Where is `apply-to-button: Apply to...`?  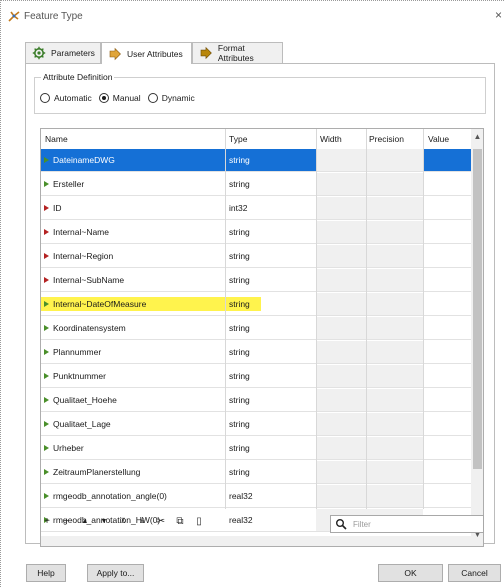 apply-to-button: Apply to... is located at coordinates (115, 573).